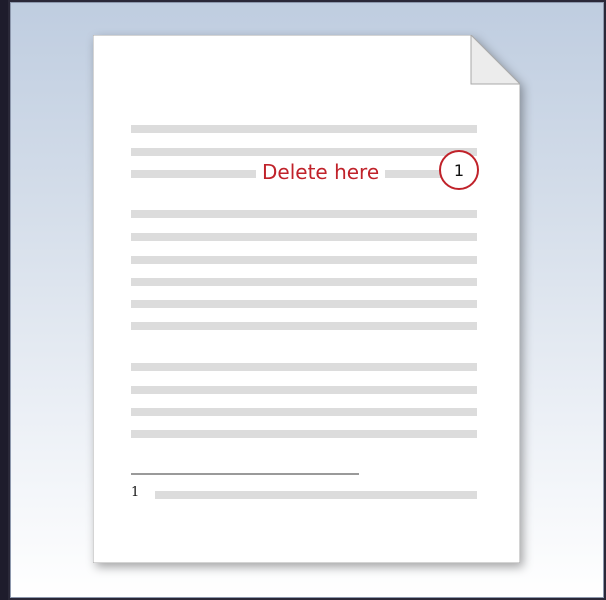  I want to click on delete-here-label: Delete here, so click(321, 172).